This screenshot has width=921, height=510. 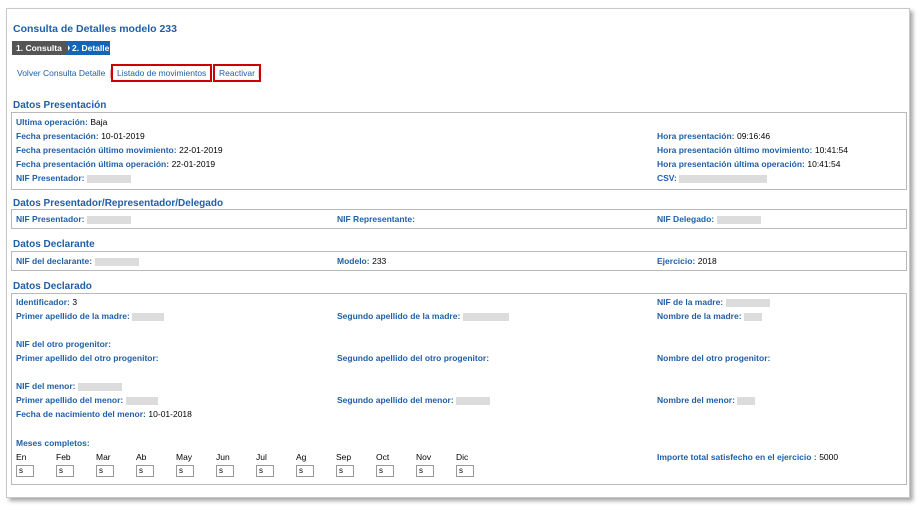 I want to click on ejercicio-row: Ejercicio: 2018, so click(x=687, y=261).